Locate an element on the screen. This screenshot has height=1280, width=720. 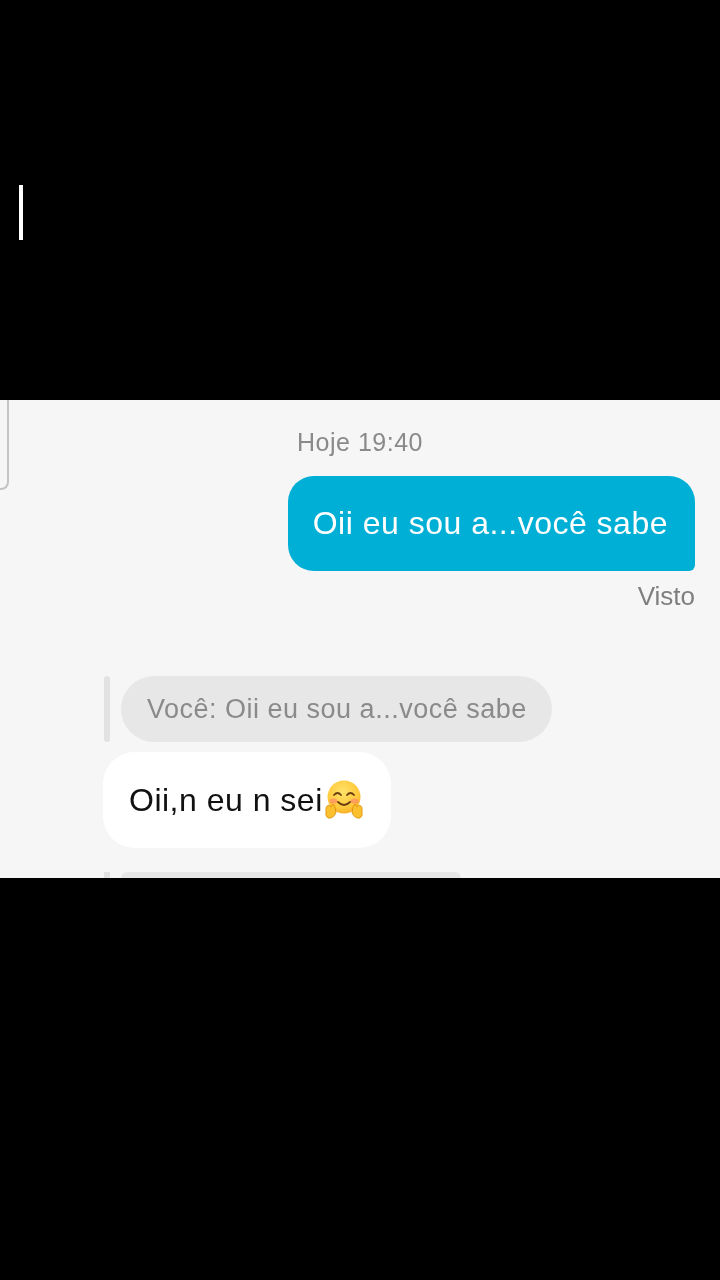
quoted-message: Você: Oii eu sou a...você sabe is located at coordinates (336, 709).